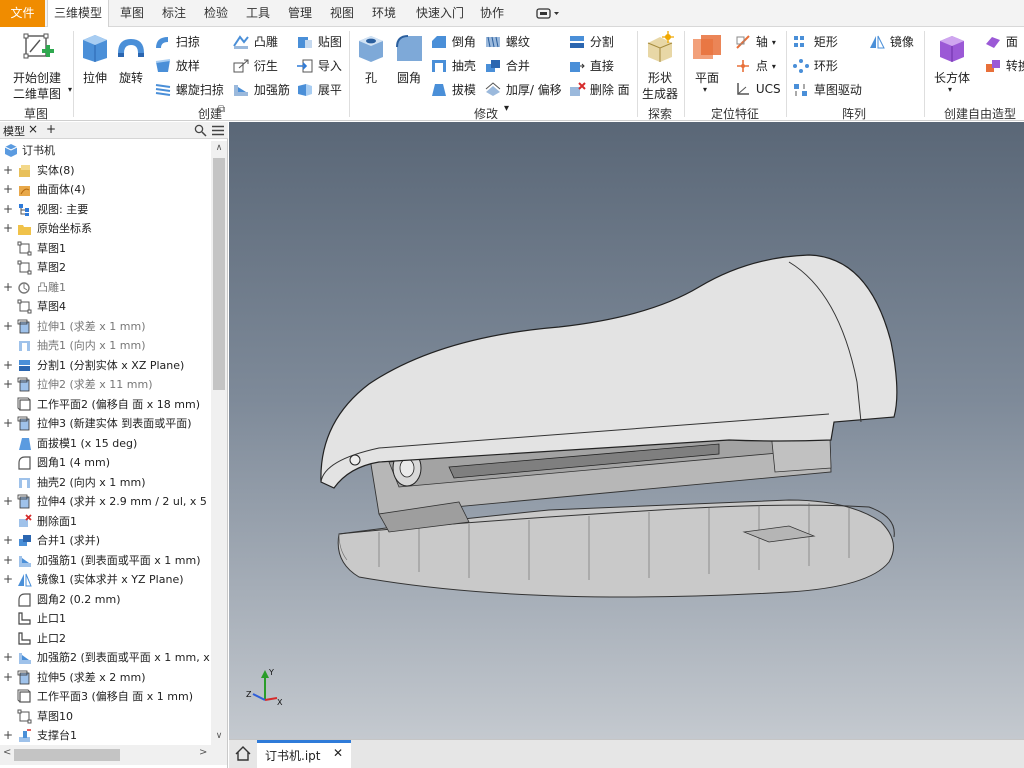 Image resolution: width=1024 pixels, height=768 pixels. What do you see at coordinates (105, 443) in the screenshot?
I see `tree-item: 面拔模1 (x 15 deg)` at bounding box center [105, 443].